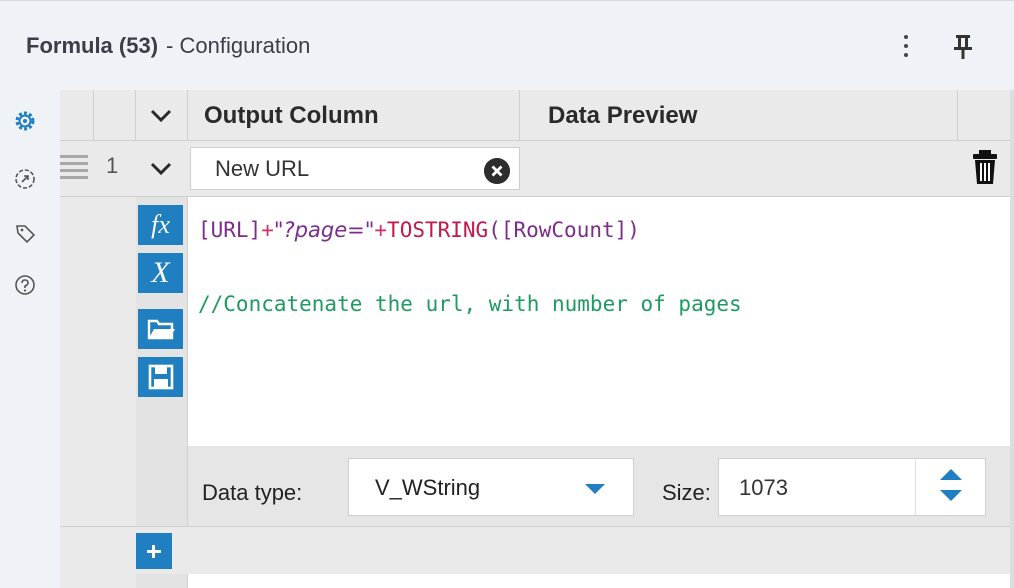  Describe the element at coordinates (154, 551) in the screenshot. I see `add-expression-button` at that location.